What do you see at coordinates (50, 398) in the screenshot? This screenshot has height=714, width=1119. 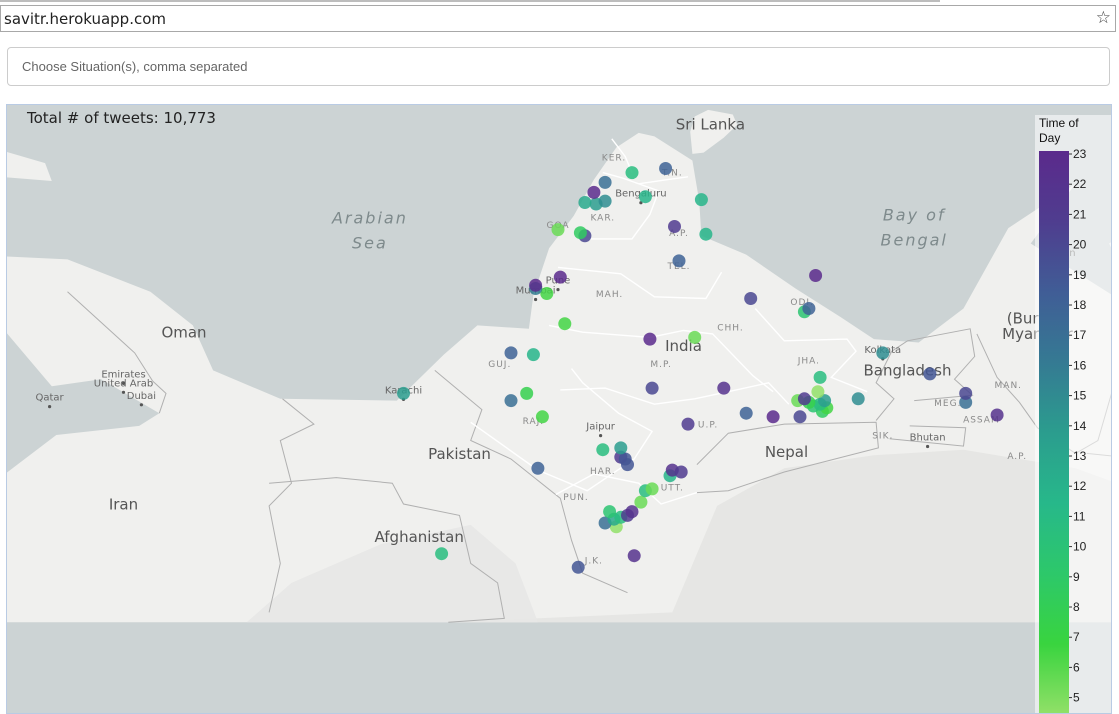 I see `map-label-city: Qatar` at bounding box center [50, 398].